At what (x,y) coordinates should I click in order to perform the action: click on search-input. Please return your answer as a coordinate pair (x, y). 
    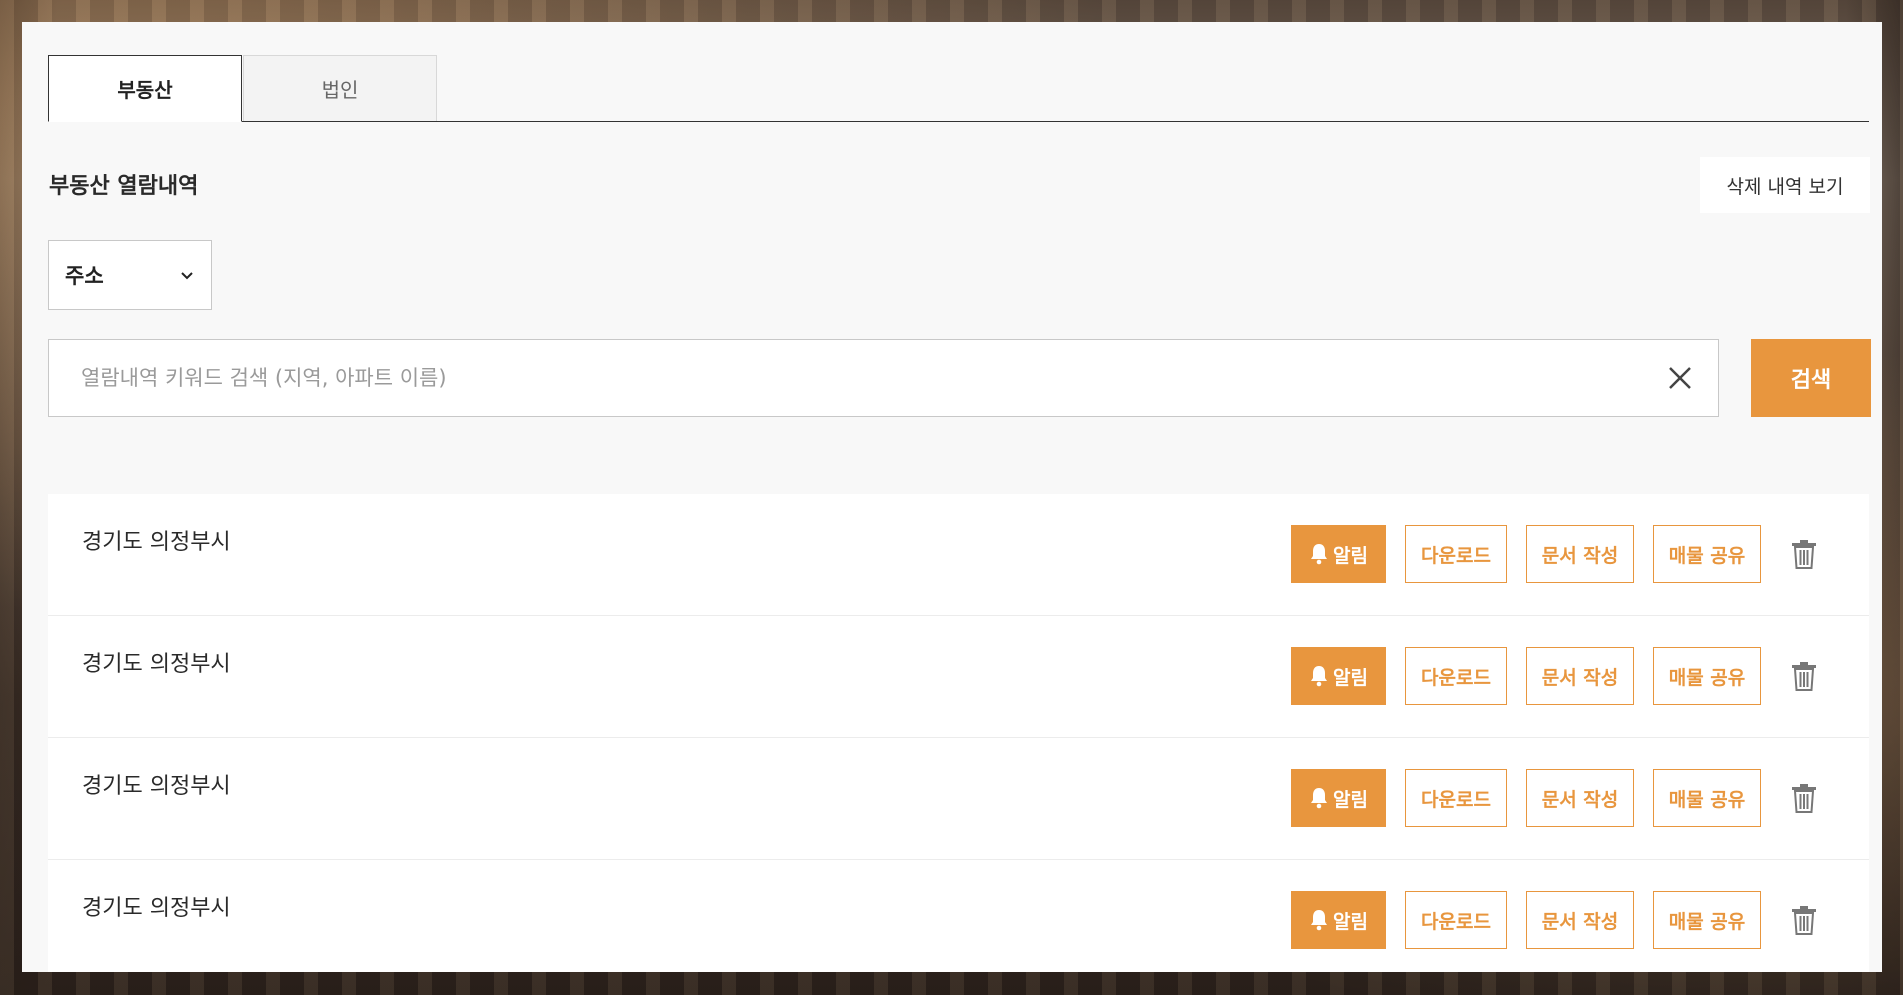
    Looking at the image, I should click on (839, 378).